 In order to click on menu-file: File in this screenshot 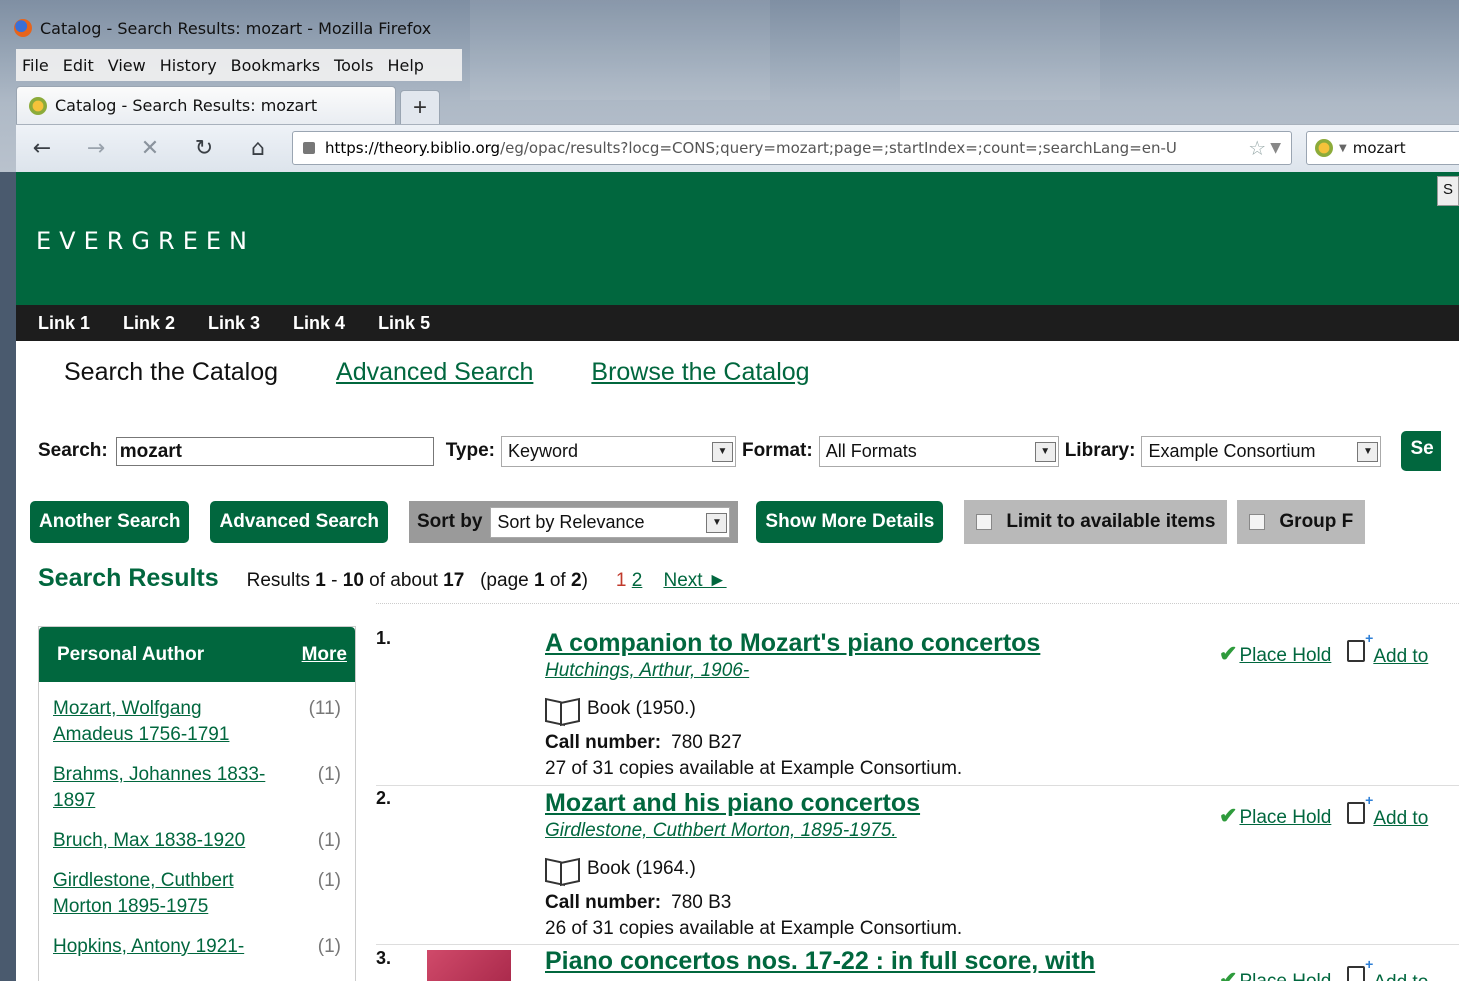, I will do `click(35, 65)`.